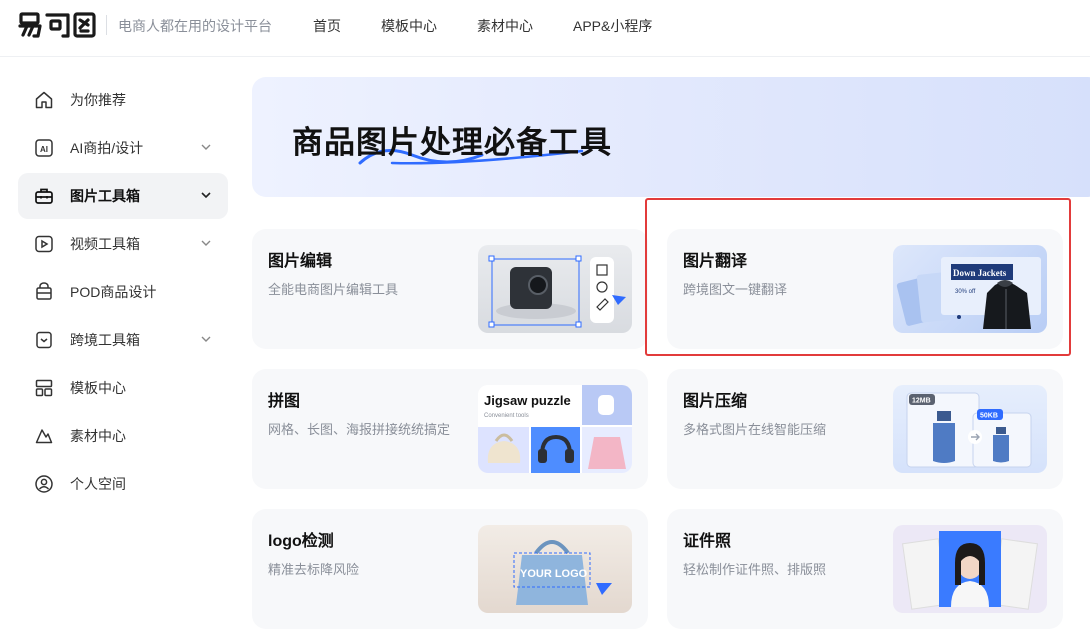  Describe the element at coordinates (44, 484) in the screenshot. I see `user-icon` at that location.